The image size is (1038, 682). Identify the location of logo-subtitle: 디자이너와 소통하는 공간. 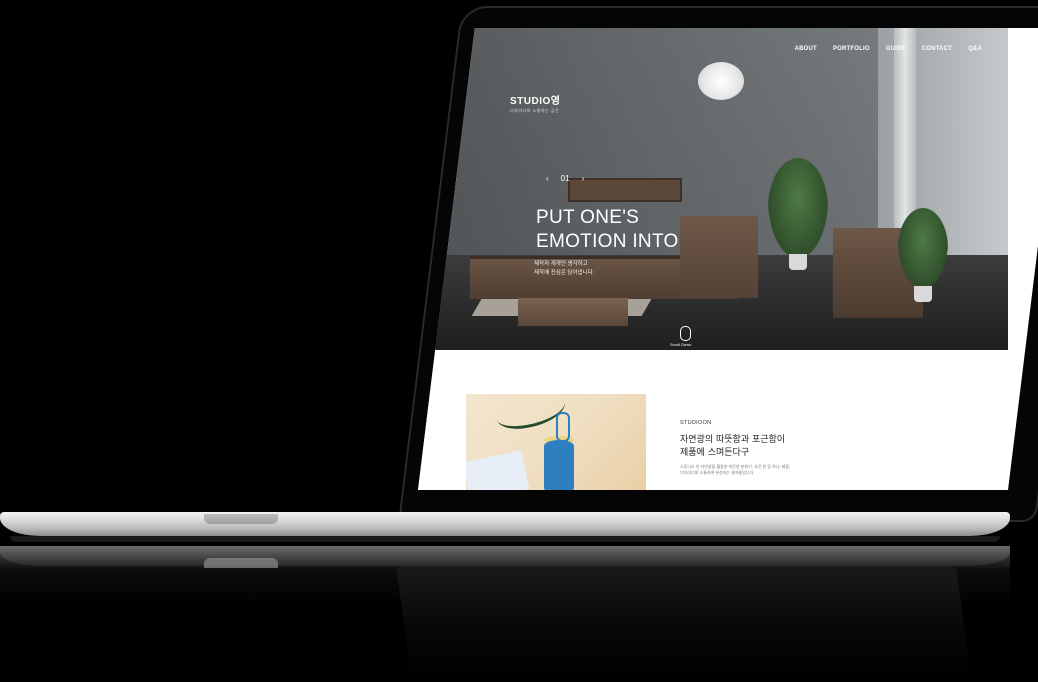
(535, 110).